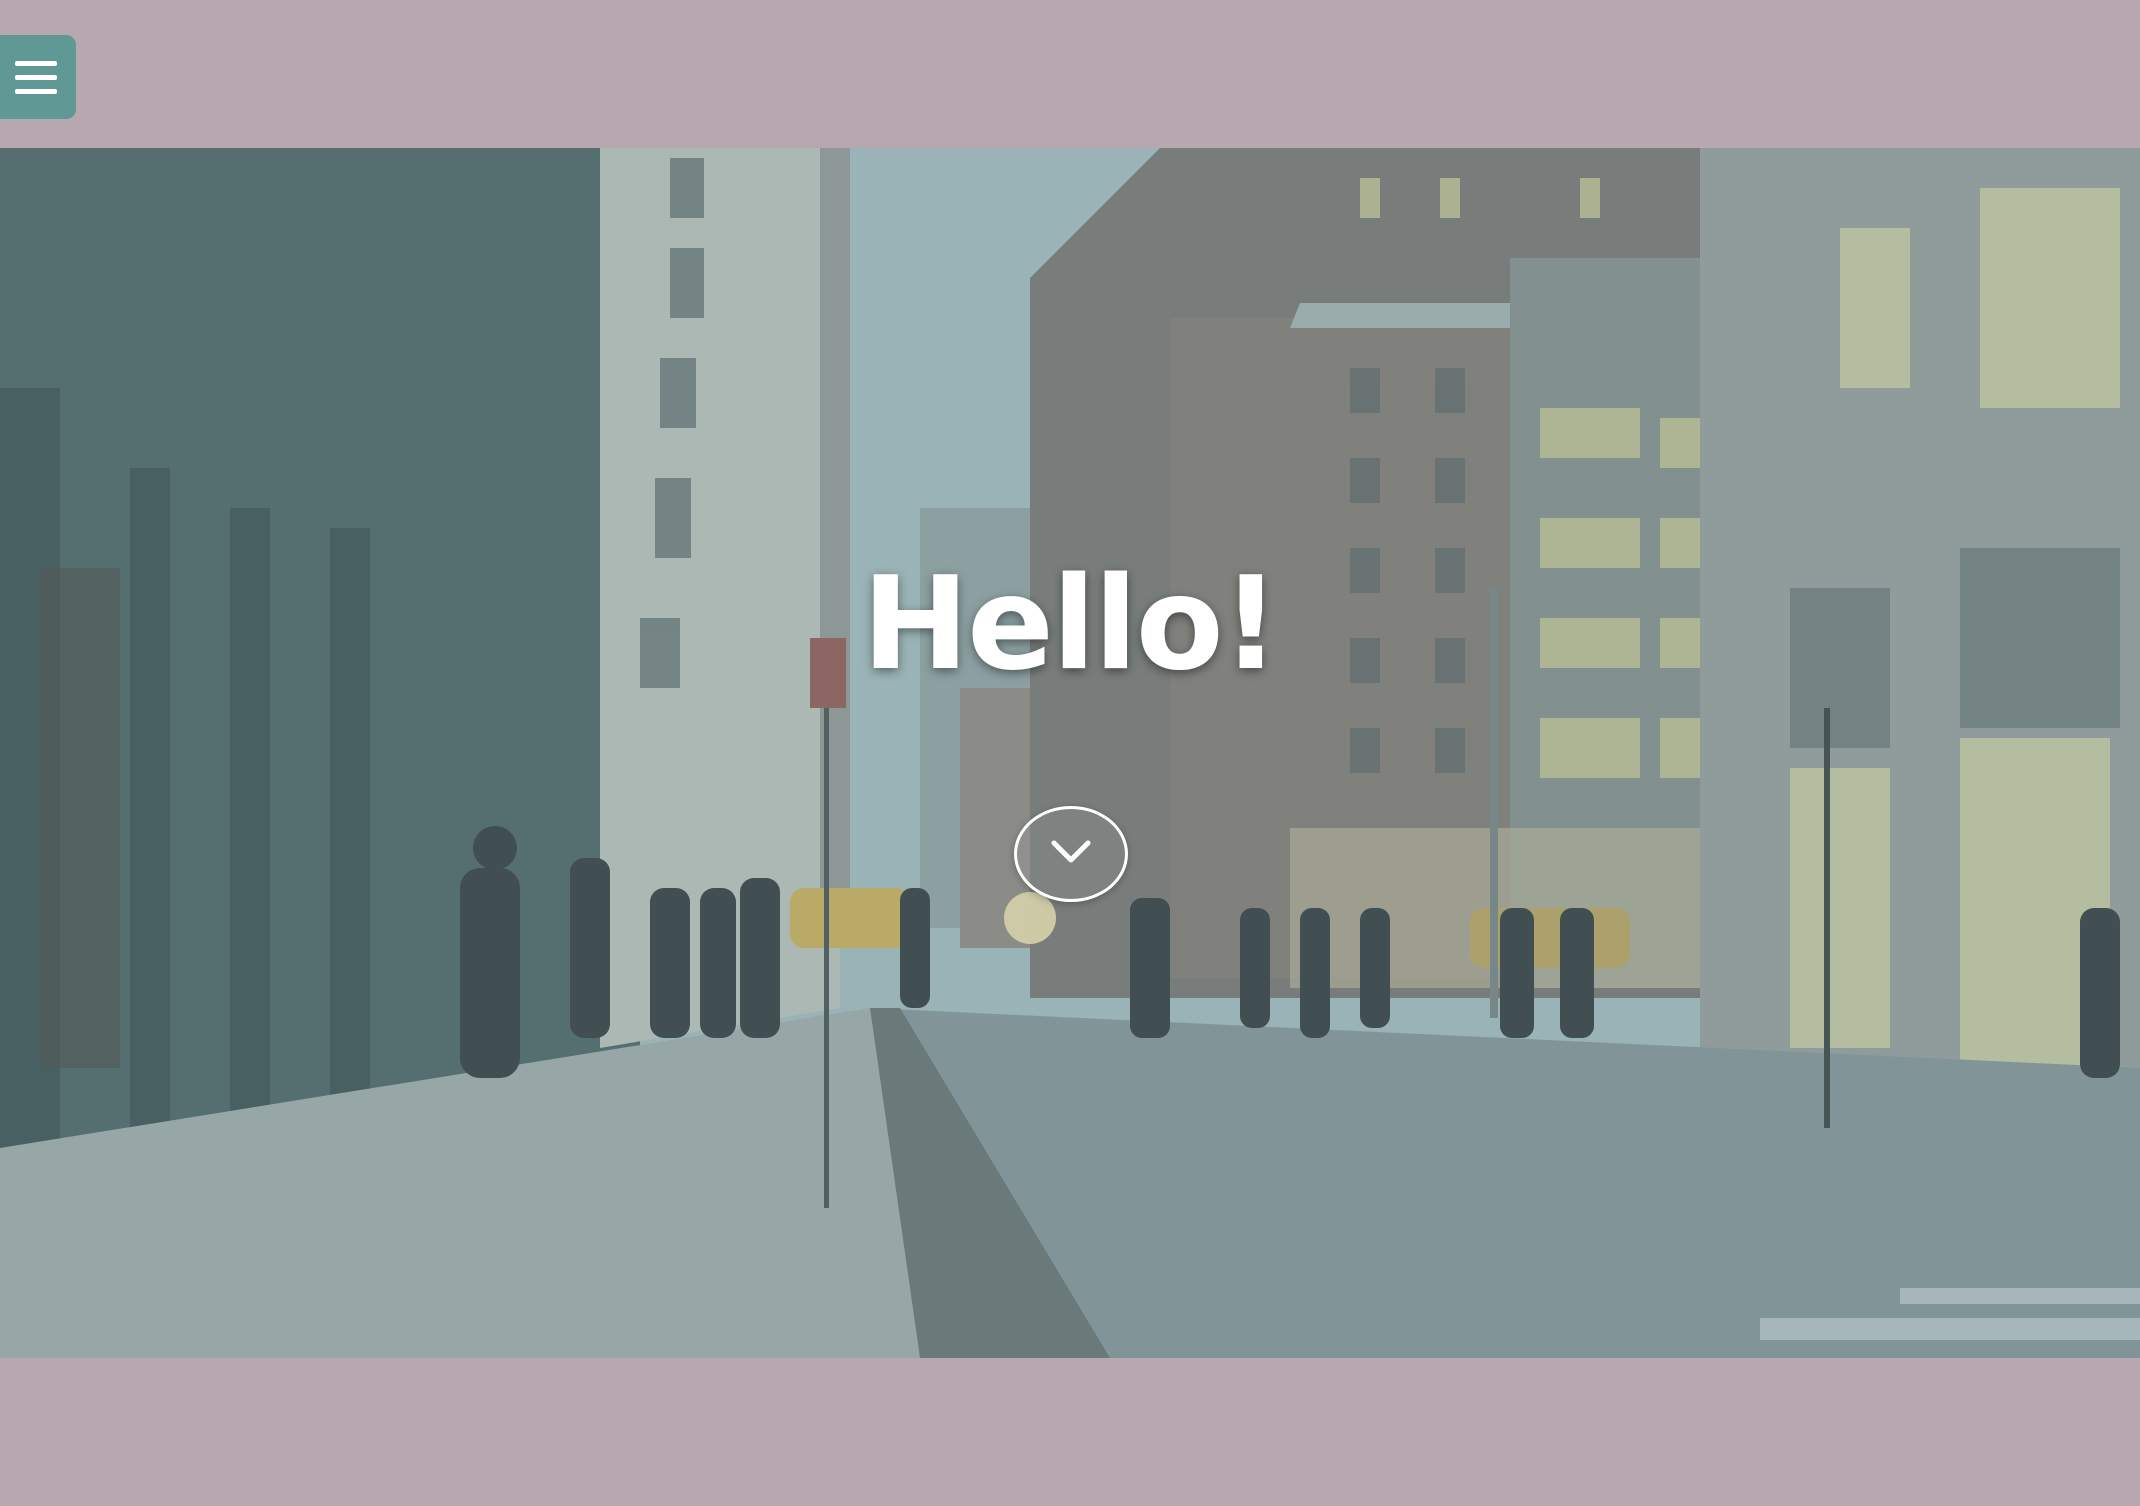  Describe the element at coordinates (1071, 624) in the screenshot. I see `hero-title: Hello!` at that location.